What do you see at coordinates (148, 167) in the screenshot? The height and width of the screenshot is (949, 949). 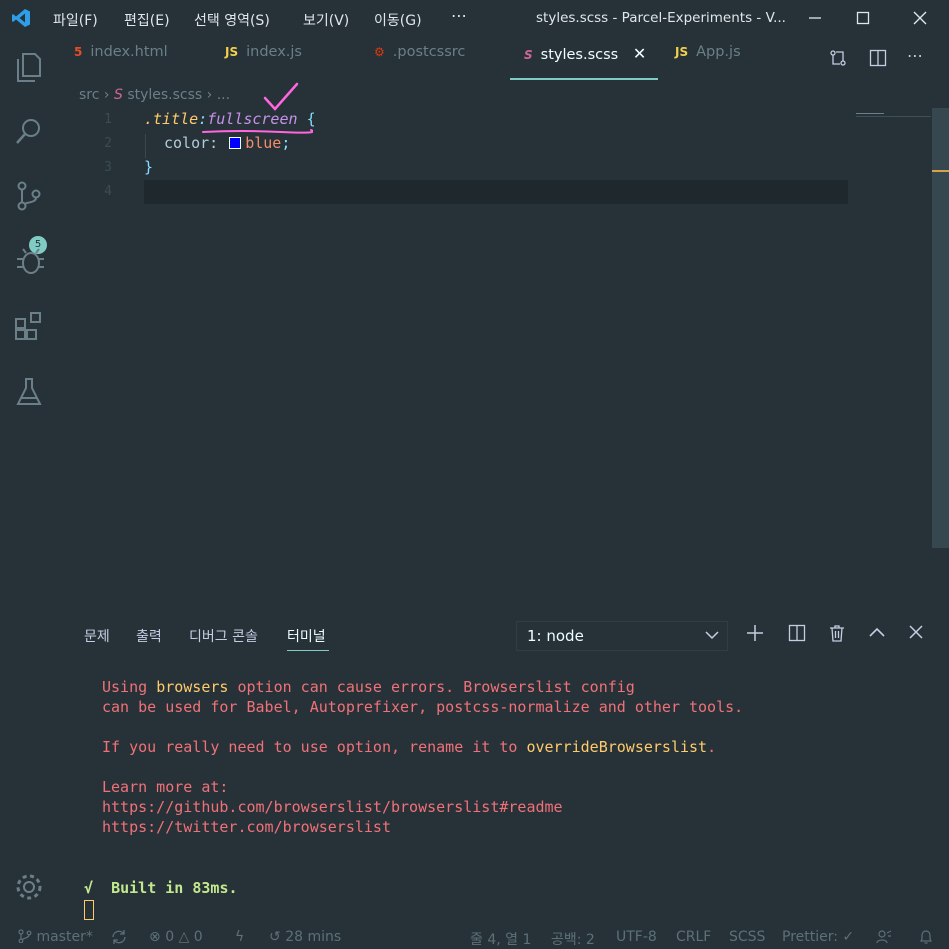 I see `code-line-3: }` at bounding box center [148, 167].